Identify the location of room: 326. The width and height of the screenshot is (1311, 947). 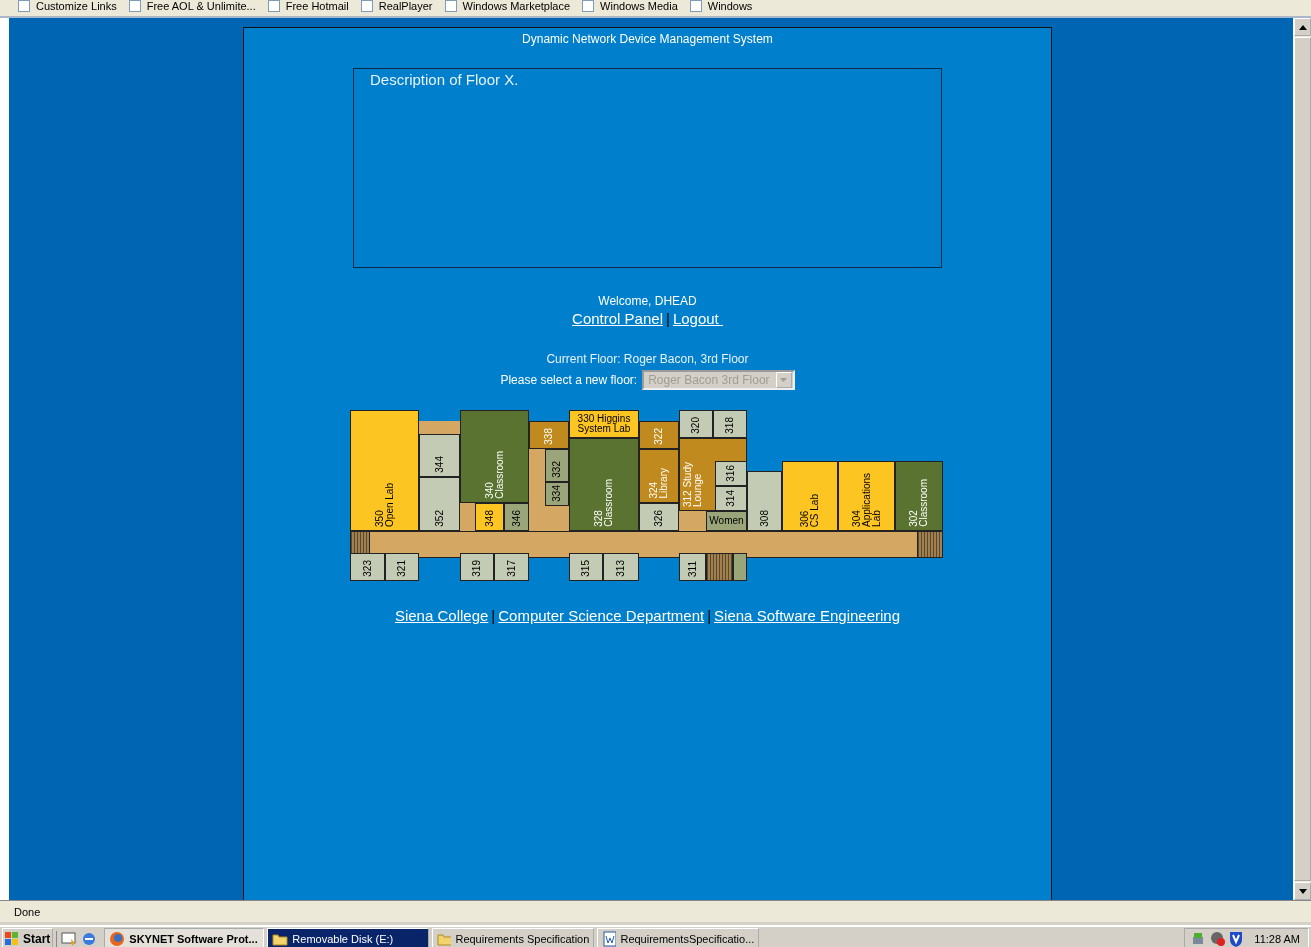
(659, 517).